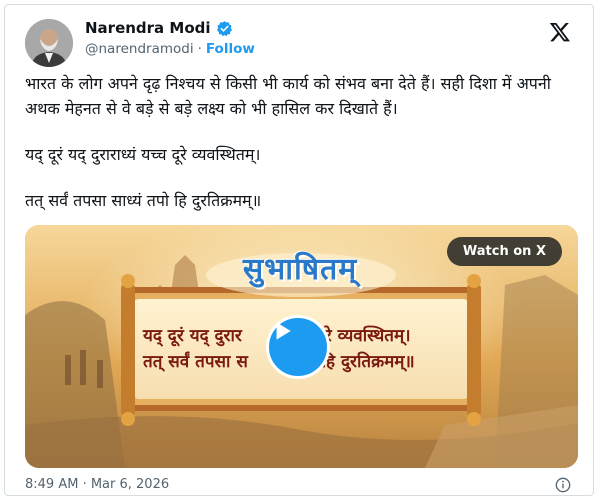  I want to click on watch-on-x-button: Watch on X, so click(504, 251).